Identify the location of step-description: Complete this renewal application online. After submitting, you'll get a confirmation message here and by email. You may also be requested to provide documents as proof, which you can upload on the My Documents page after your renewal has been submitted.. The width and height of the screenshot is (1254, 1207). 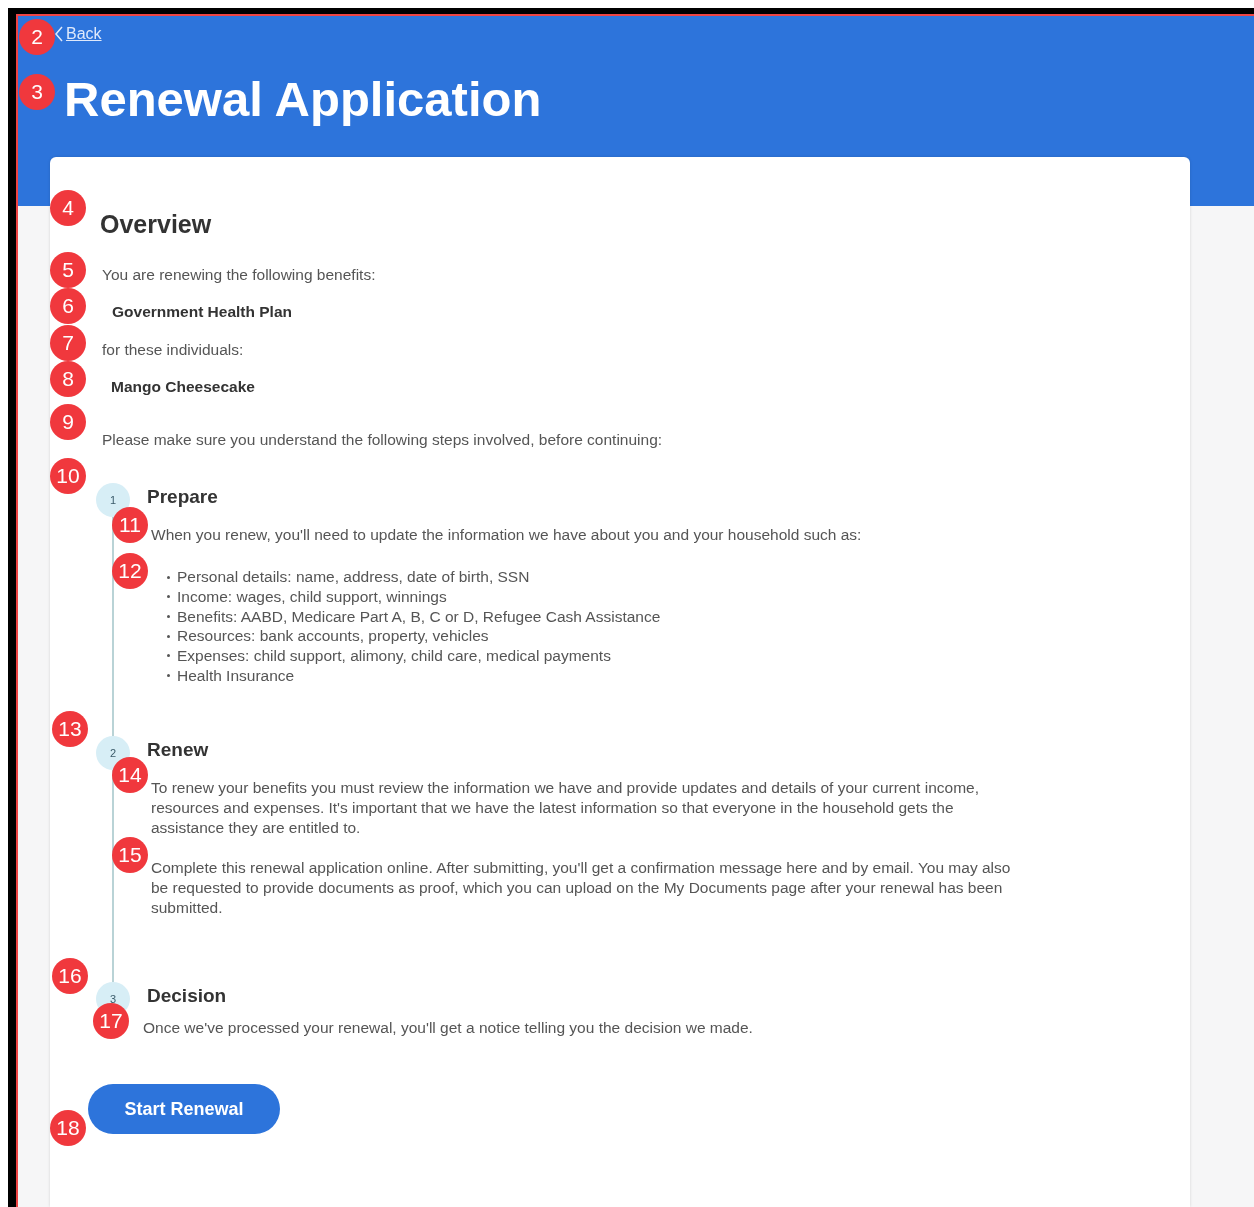
(581, 888).